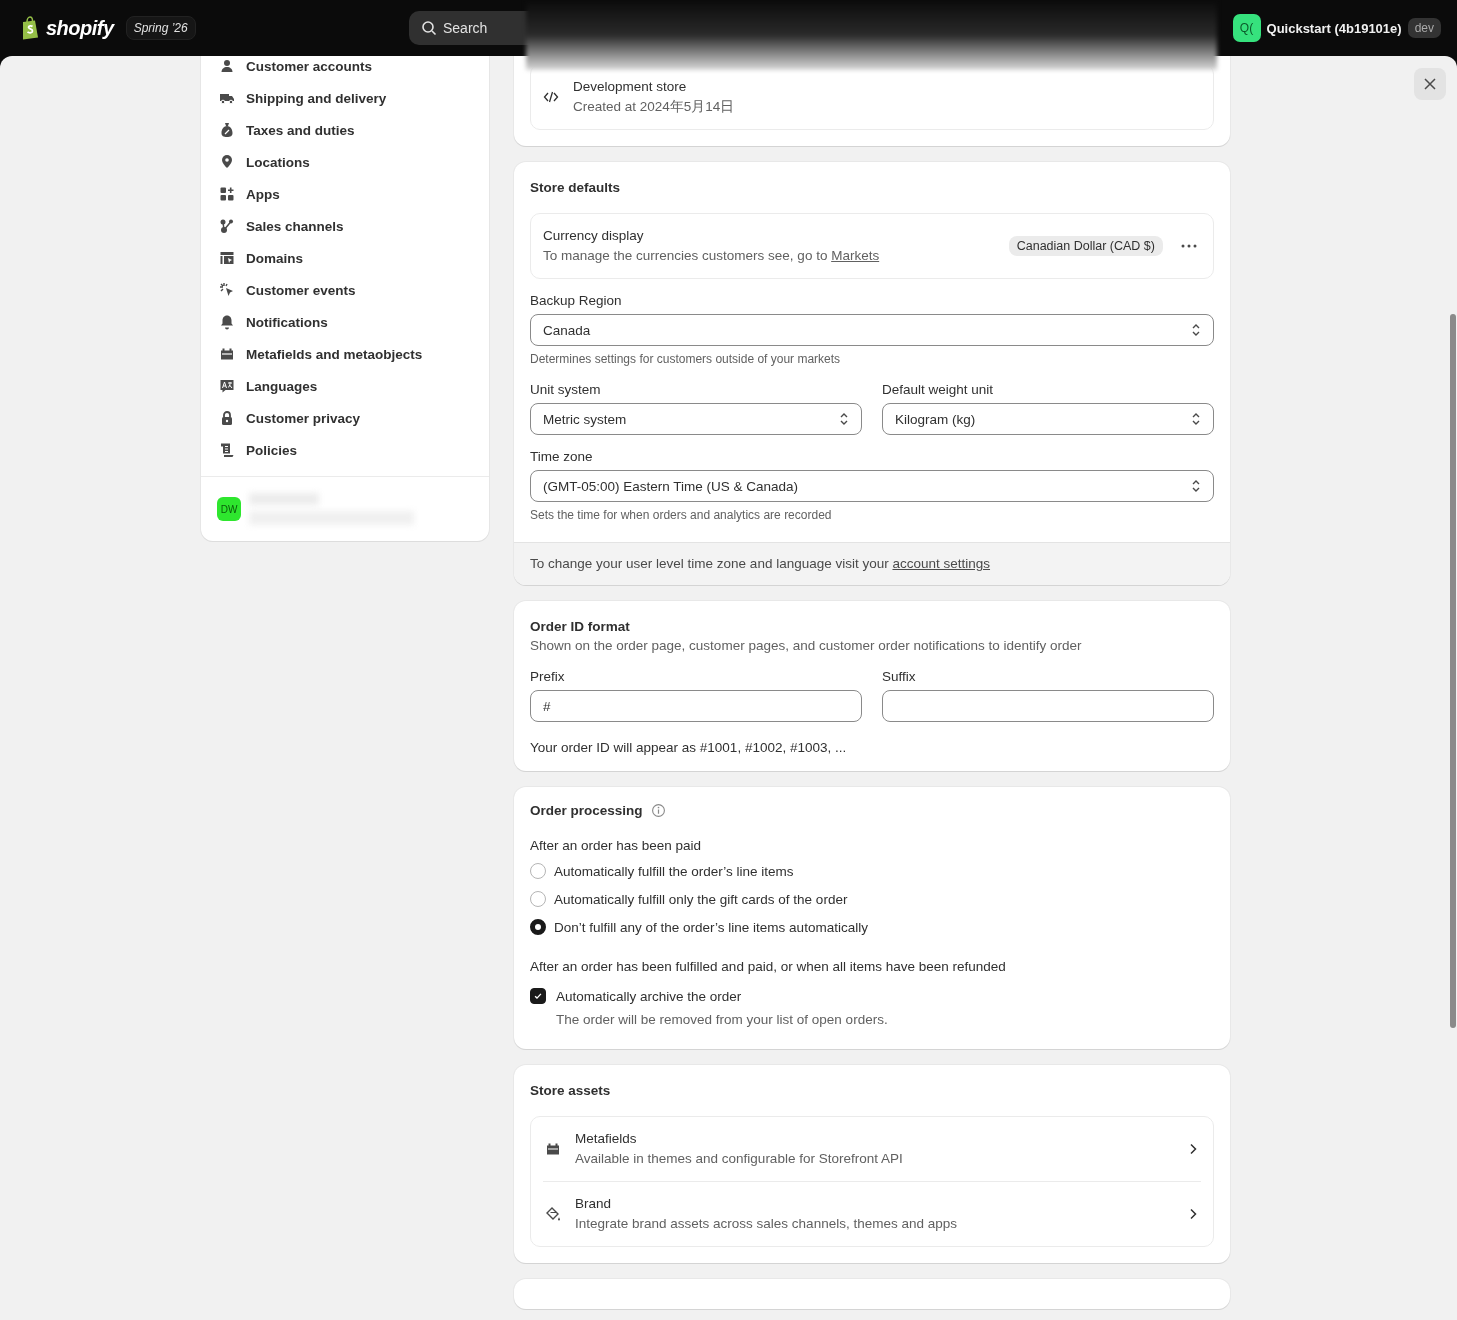 The height and width of the screenshot is (1320, 1457). I want to click on radio-label: Automatically fulfill the order’s line items, so click(674, 871).